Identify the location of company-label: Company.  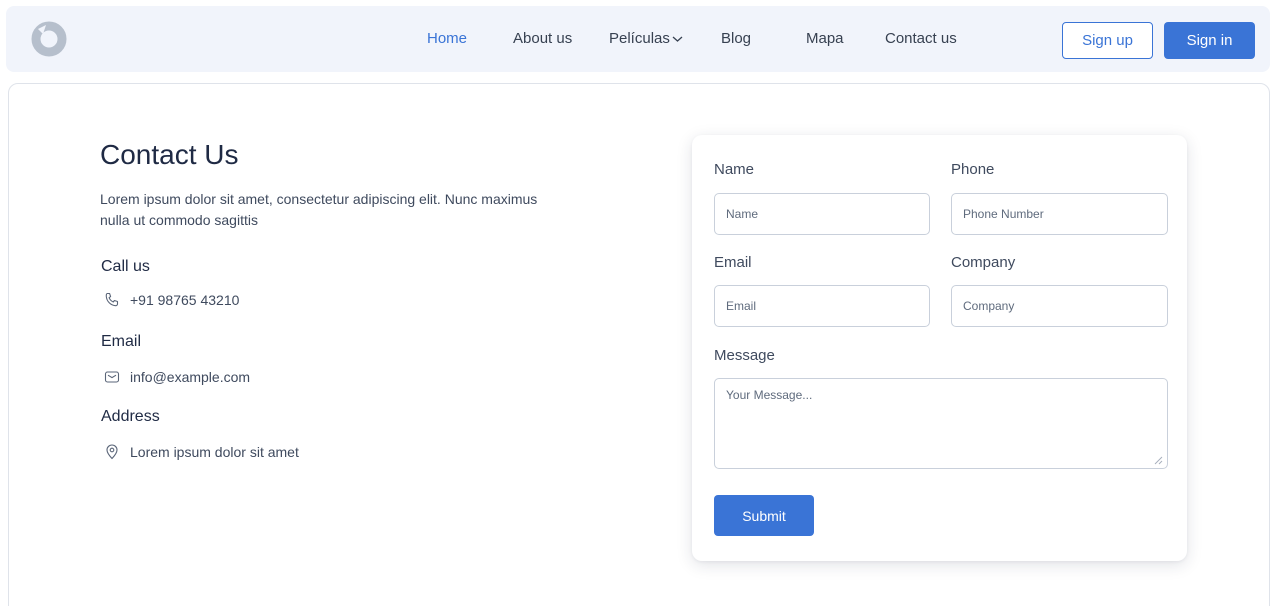
(983, 262).